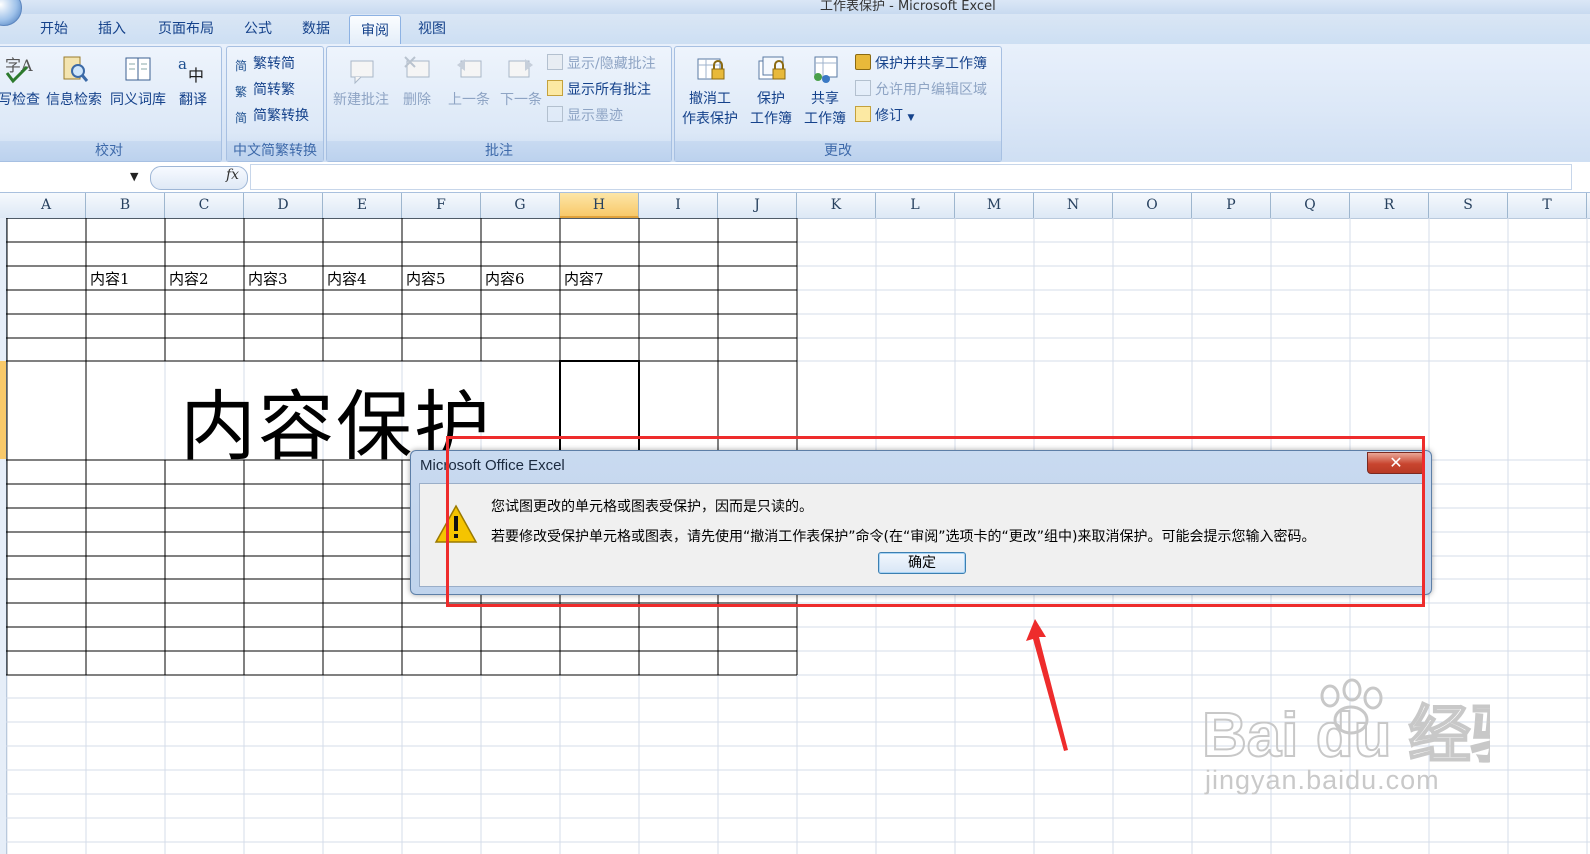 This screenshot has height=854, width=1590. What do you see at coordinates (611, 64) in the screenshot?
I see `show-hide-comment-label: 显示/隐藏批注` at bounding box center [611, 64].